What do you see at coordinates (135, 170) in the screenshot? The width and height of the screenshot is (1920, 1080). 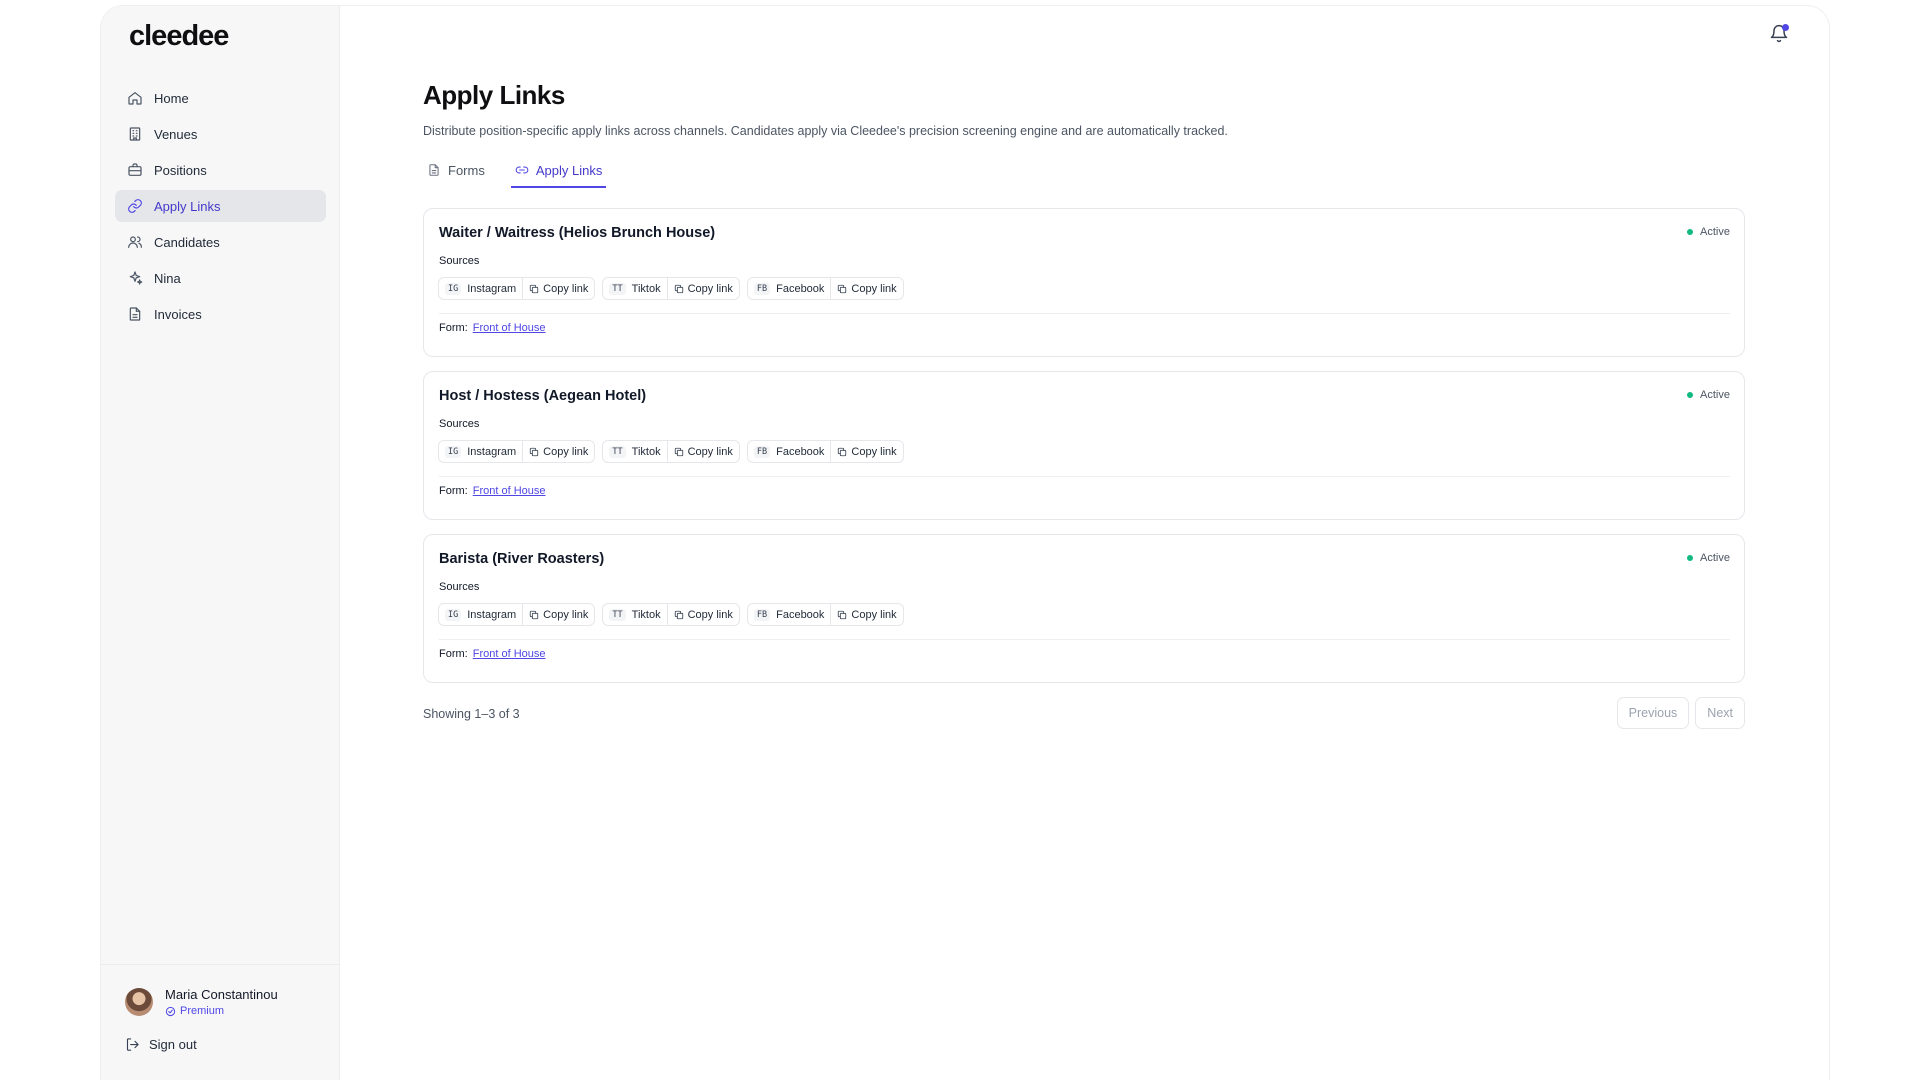 I see `briefcase-icon` at bounding box center [135, 170].